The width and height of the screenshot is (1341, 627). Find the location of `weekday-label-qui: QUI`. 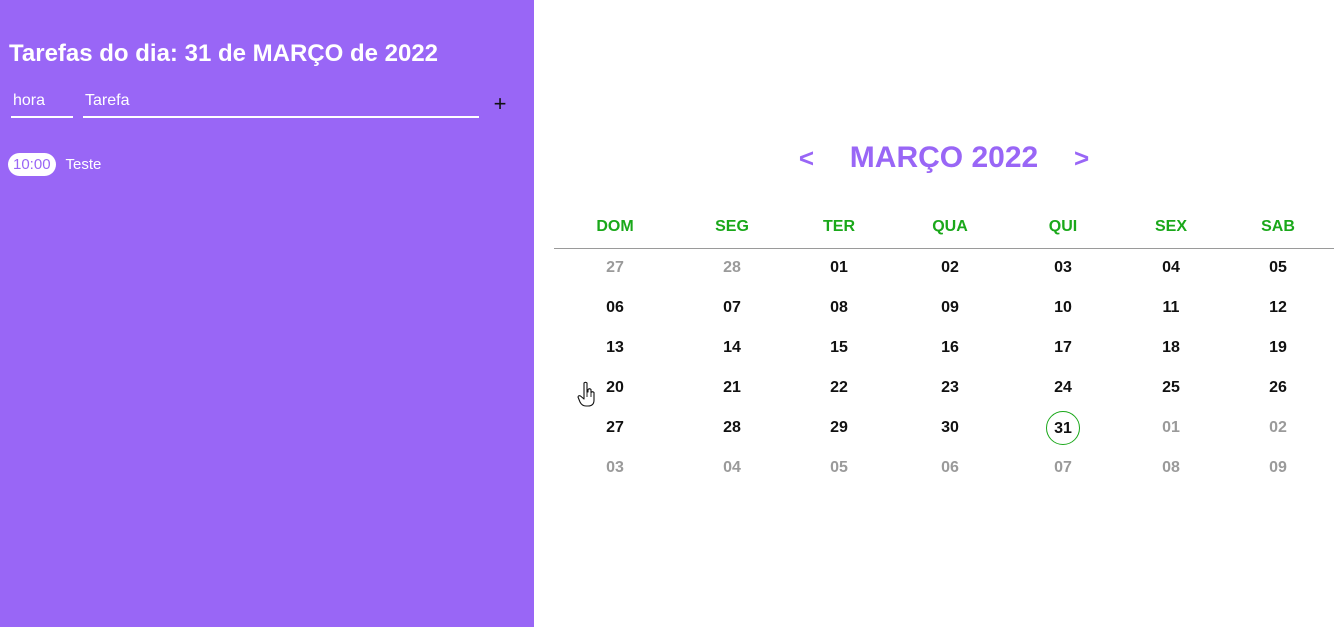

weekday-label-qui: QUI is located at coordinates (1063, 226).